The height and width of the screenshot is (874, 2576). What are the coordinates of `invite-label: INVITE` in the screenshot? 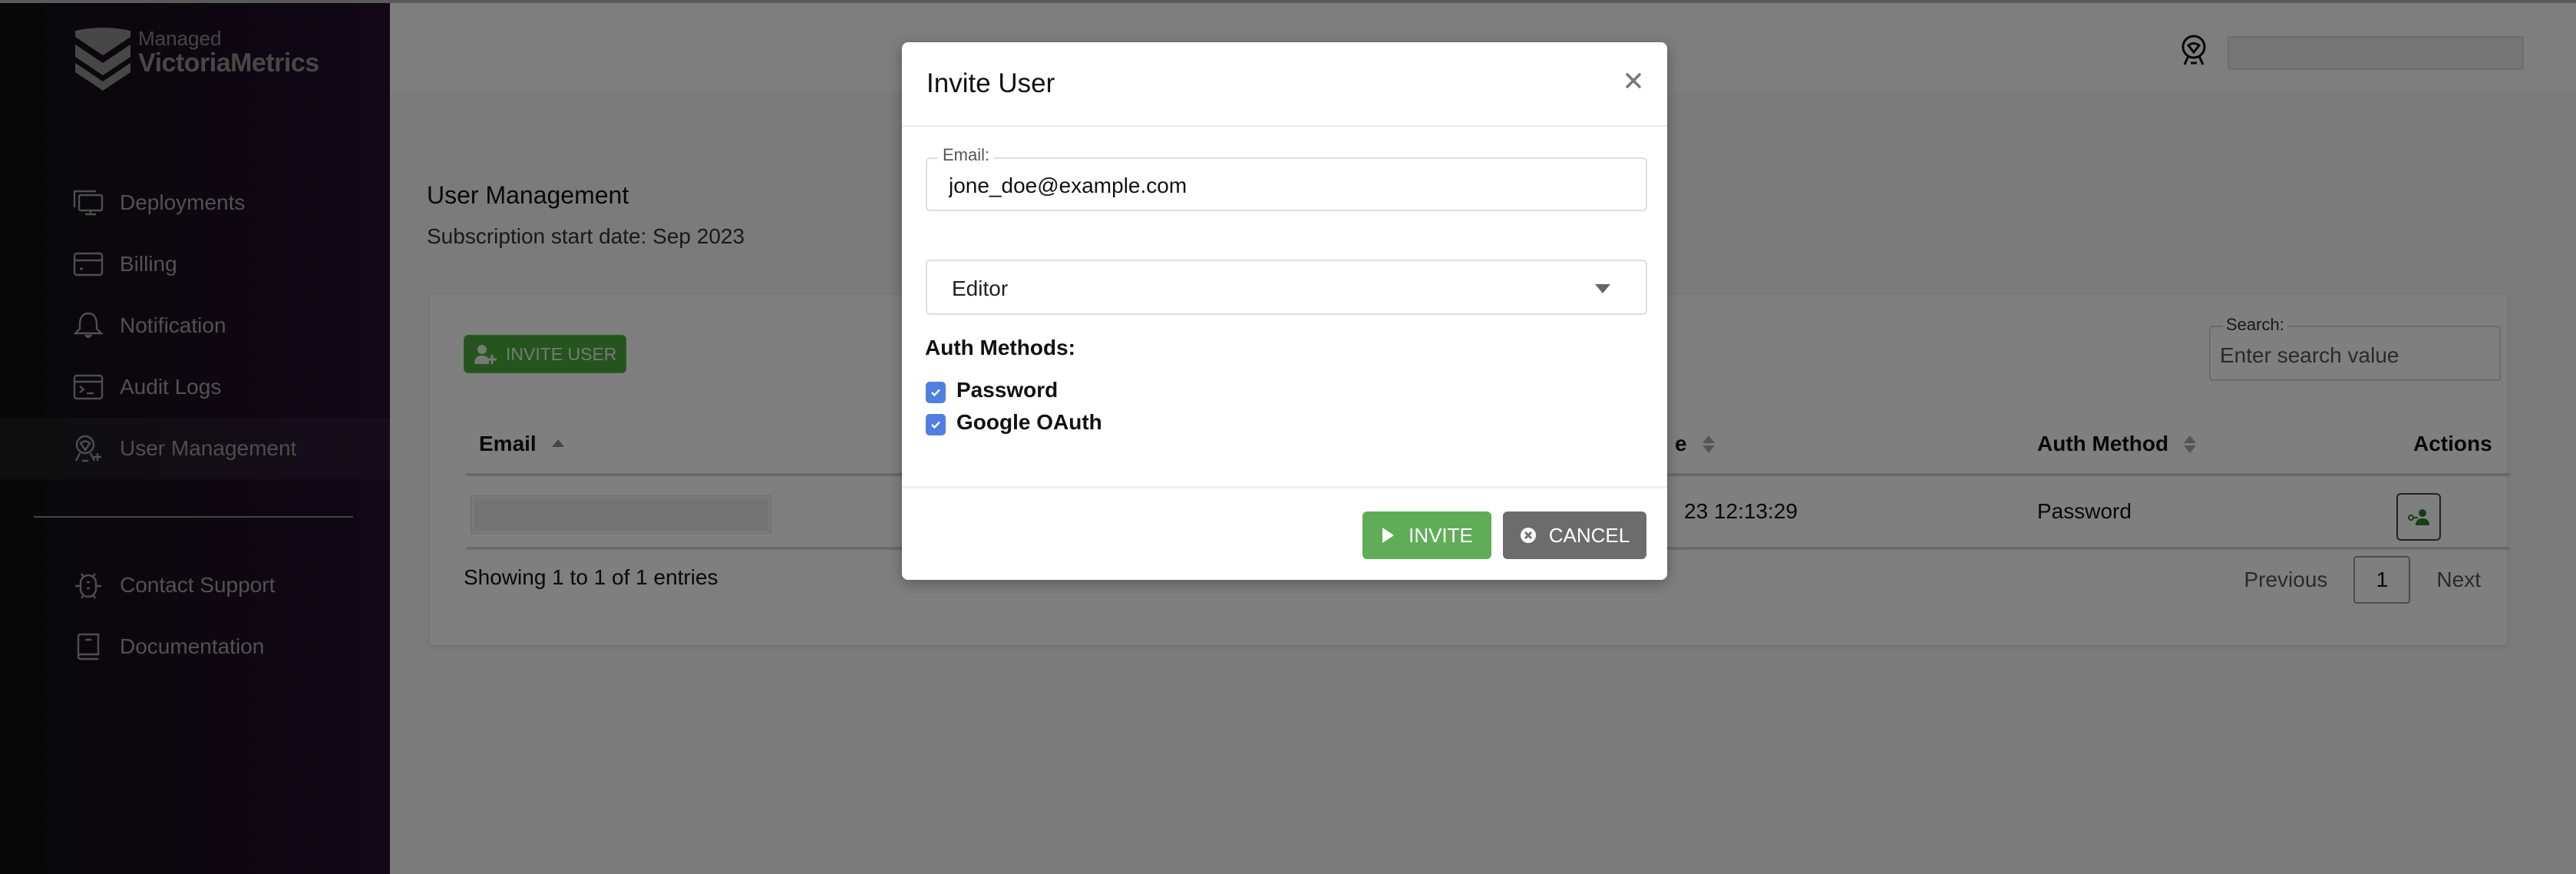 It's located at (1441, 535).